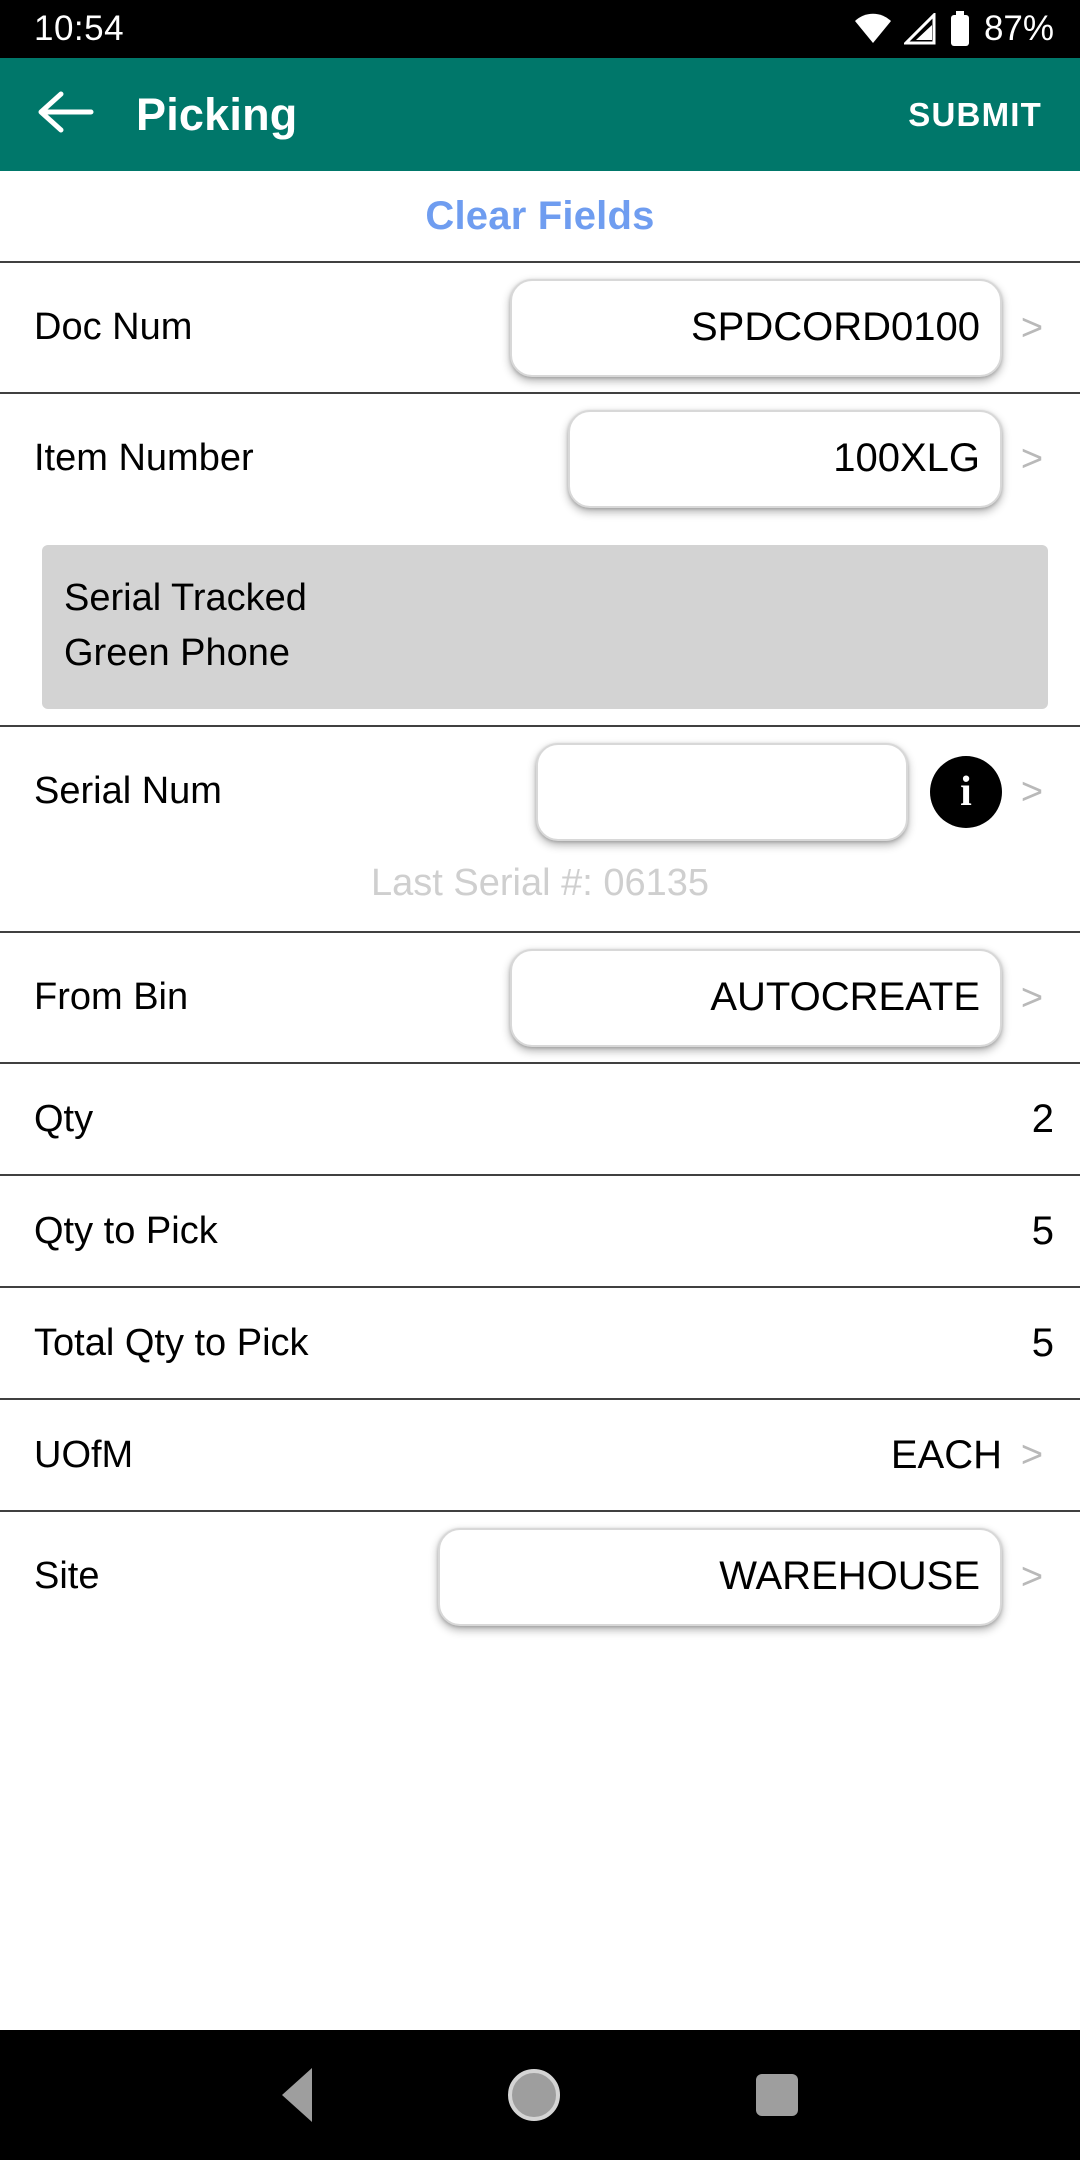 This screenshot has width=1080, height=2160. I want to click on cellular-signal-icon, so click(920, 29).